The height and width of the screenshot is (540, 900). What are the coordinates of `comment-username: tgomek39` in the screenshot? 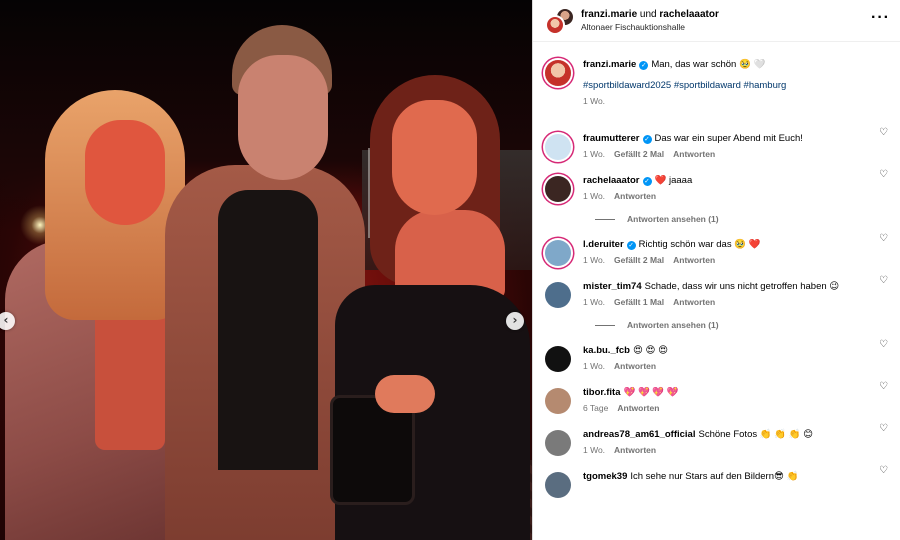 It's located at (605, 476).